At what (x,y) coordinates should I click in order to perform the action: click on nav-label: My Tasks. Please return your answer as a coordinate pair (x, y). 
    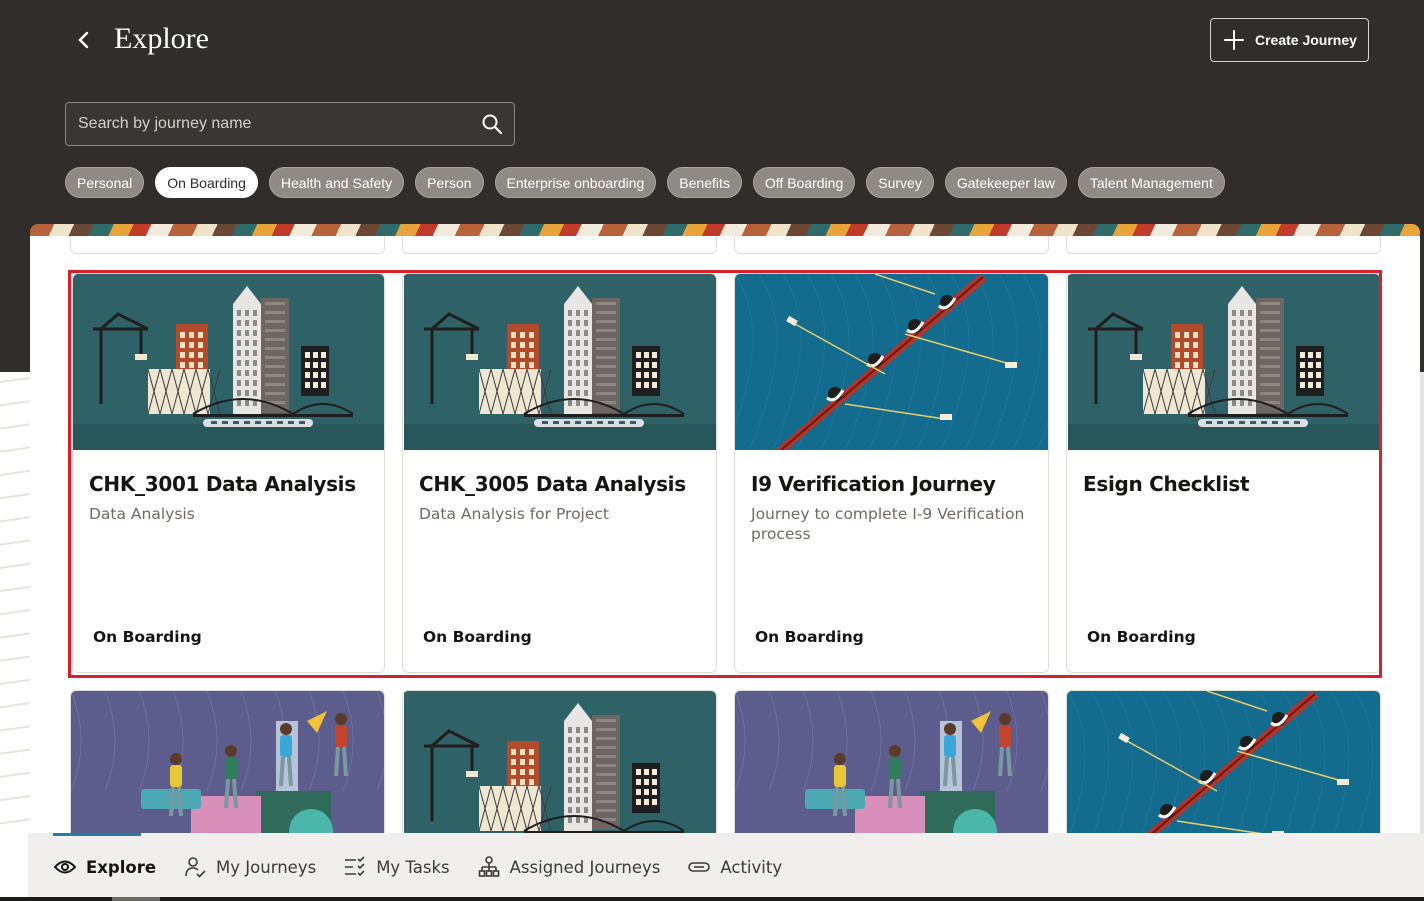
    Looking at the image, I should click on (413, 867).